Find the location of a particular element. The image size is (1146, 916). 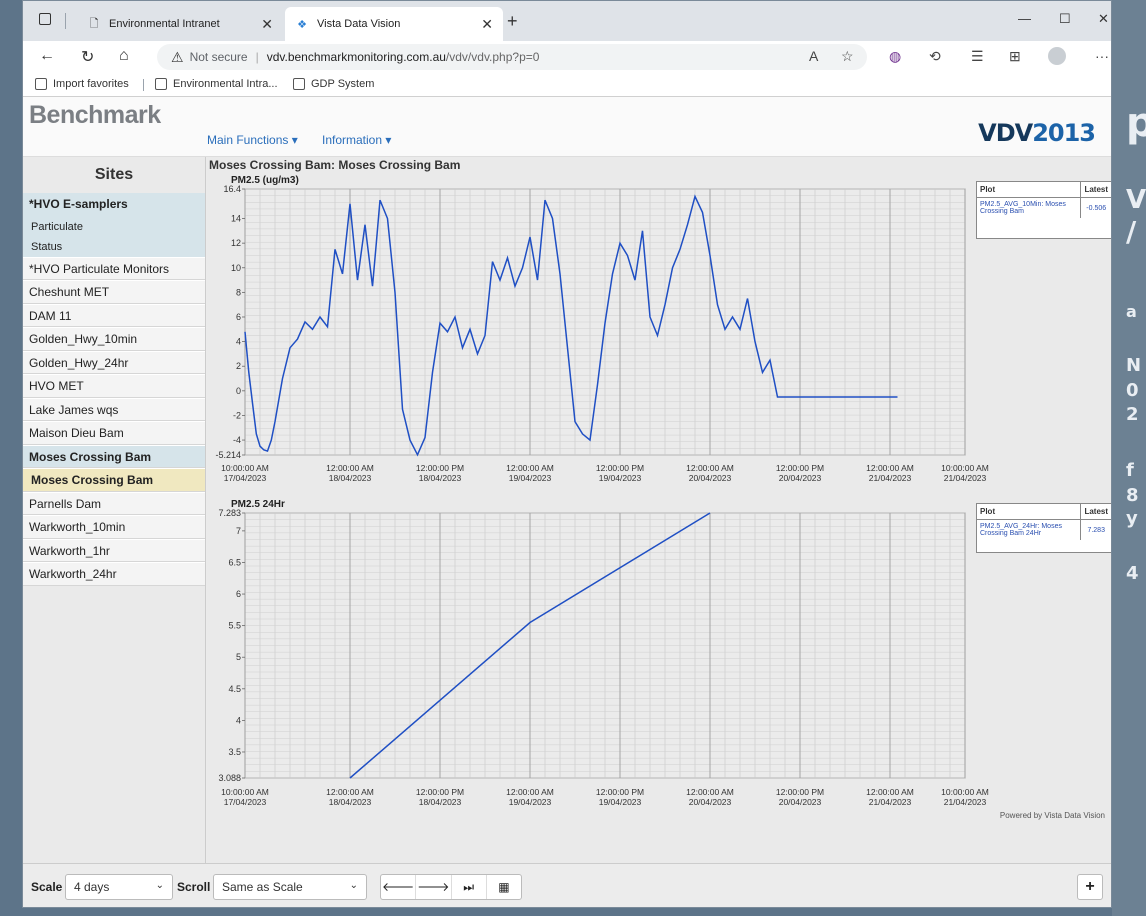

y-tick-label: 12 is located at coordinates (236, 243).